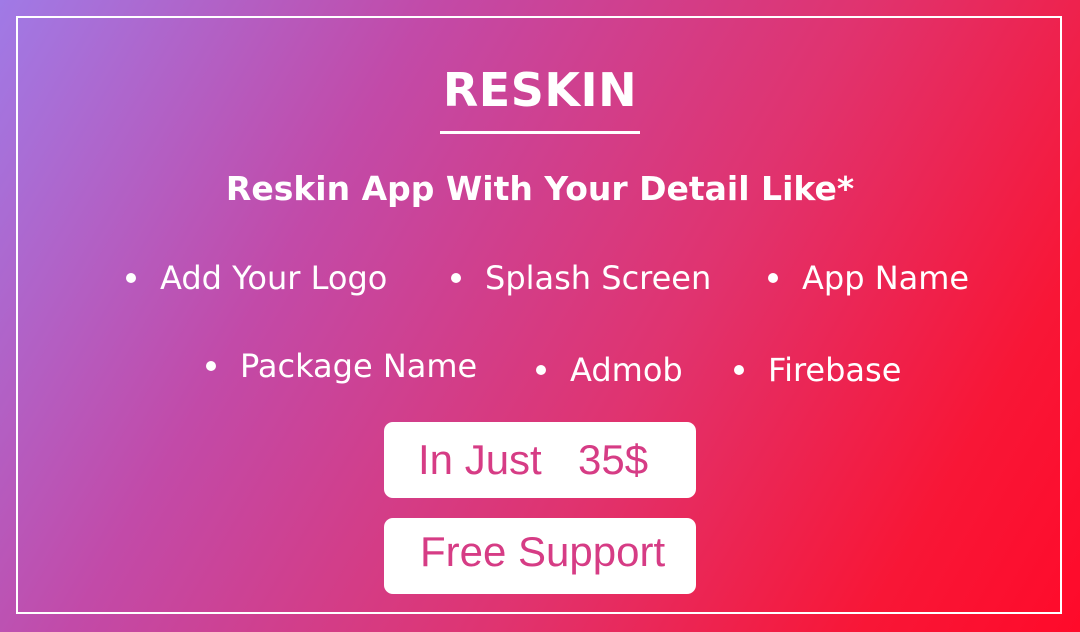  Describe the element at coordinates (540, 132) in the screenshot. I see `title-underline` at that location.